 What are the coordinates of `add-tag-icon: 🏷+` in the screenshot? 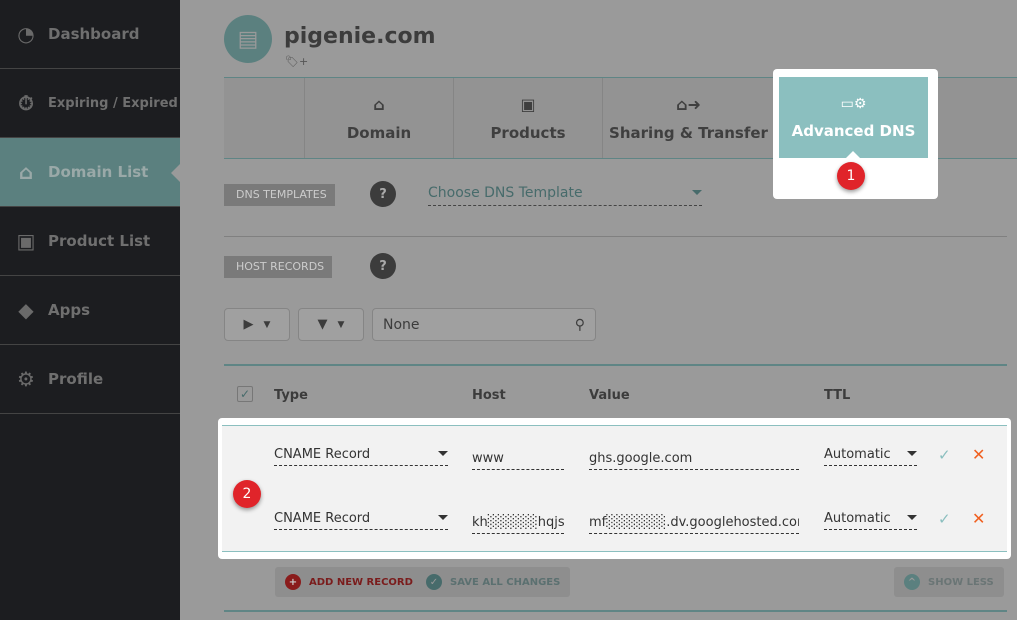 It's located at (296, 61).